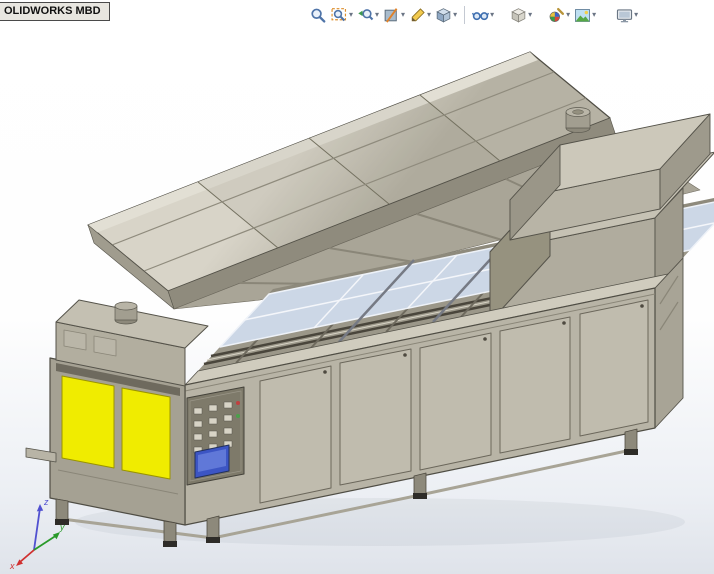 Image resolution: width=714 pixels, height=574 pixels. Describe the element at coordinates (238, 416) in the screenshot. I see `indicator-green` at that location.